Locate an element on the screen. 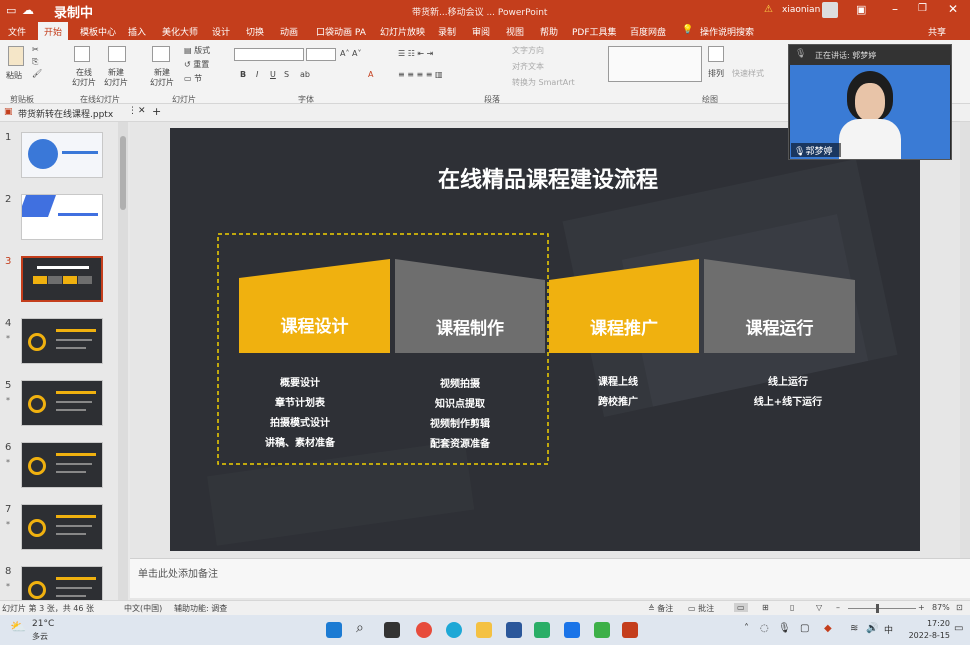 This screenshot has width=970, height=645. tab-insert: 插入 is located at coordinates (137, 31).